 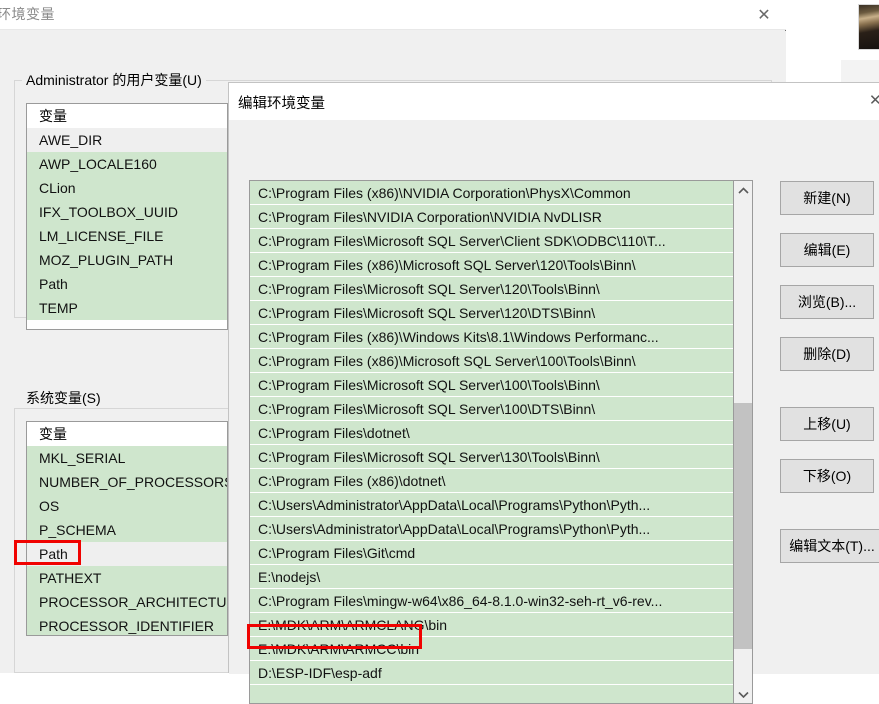 I want to click on user-variables-group-label: Administrator 的用户变量(U), so click(x=114, y=80).